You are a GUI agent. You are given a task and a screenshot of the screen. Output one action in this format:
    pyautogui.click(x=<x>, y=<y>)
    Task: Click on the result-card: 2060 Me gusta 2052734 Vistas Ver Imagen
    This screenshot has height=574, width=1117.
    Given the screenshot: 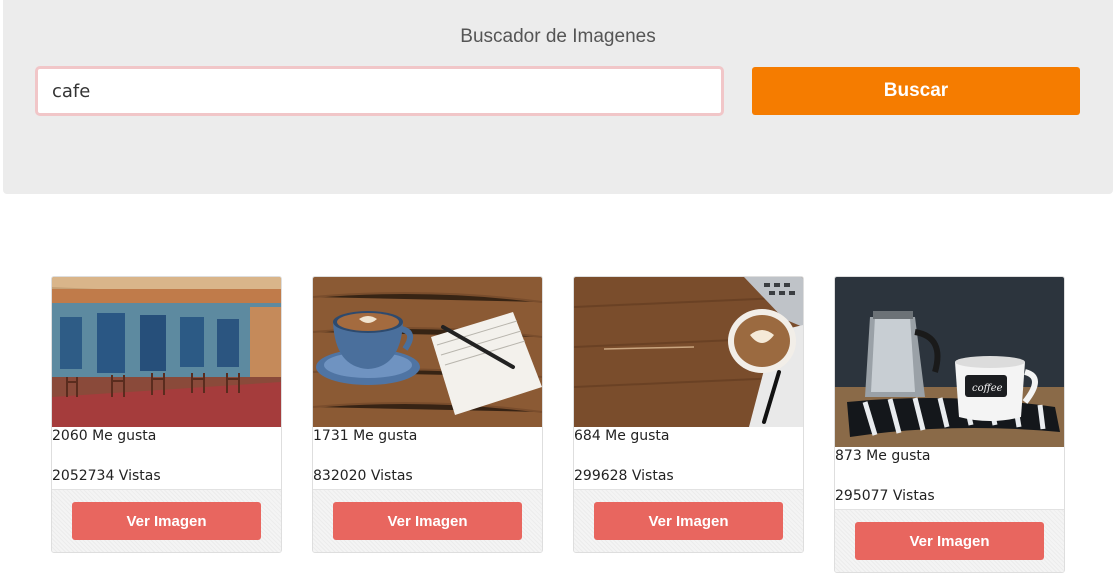 What is the action you would take?
    pyautogui.click(x=166, y=414)
    